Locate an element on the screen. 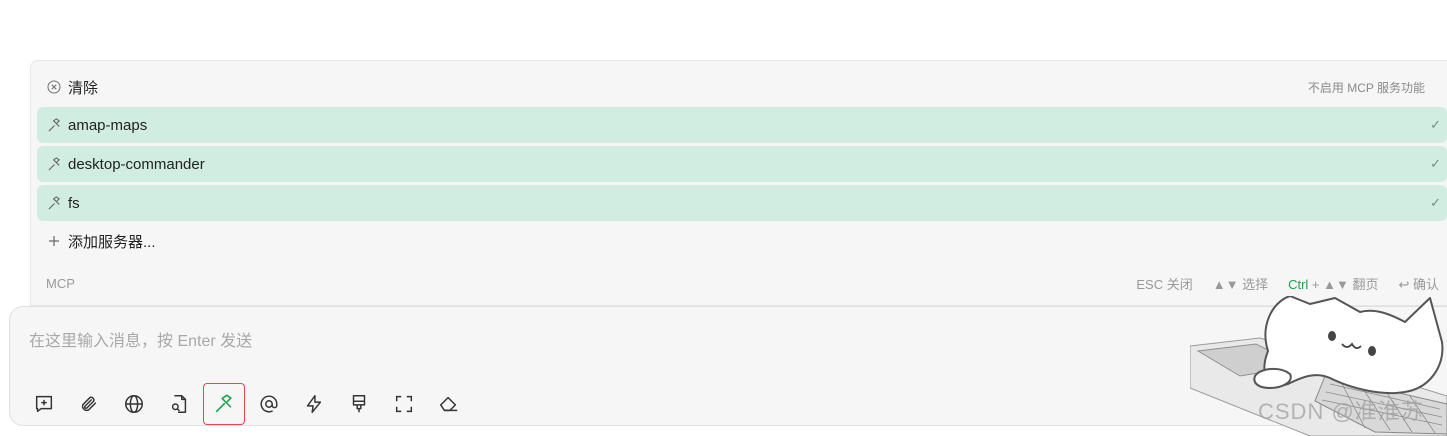  mcp-tools-button is located at coordinates (224, 404).